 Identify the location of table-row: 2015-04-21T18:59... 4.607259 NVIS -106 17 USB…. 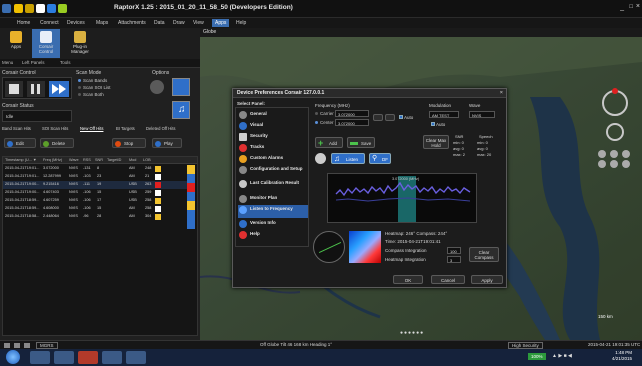
(95, 201).